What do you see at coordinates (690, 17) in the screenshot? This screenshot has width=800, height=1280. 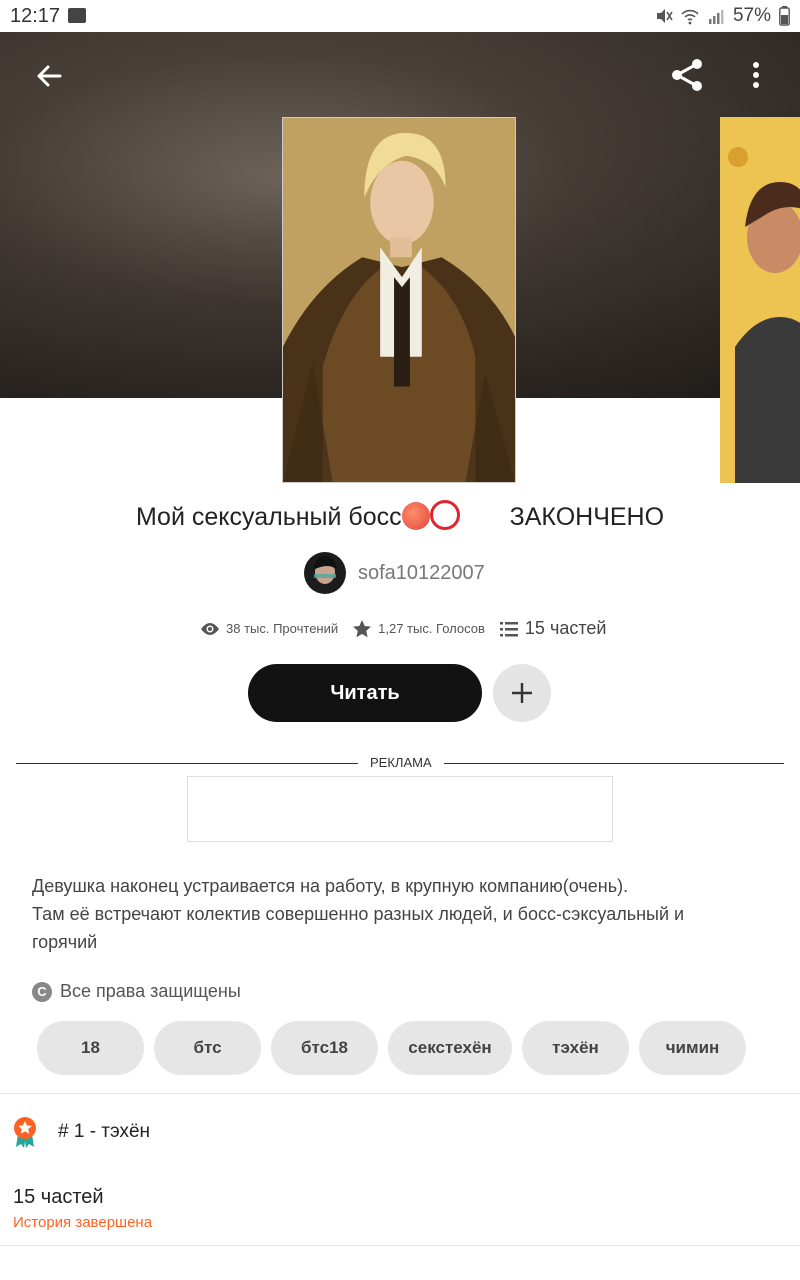 I see `wifi-icon` at bounding box center [690, 17].